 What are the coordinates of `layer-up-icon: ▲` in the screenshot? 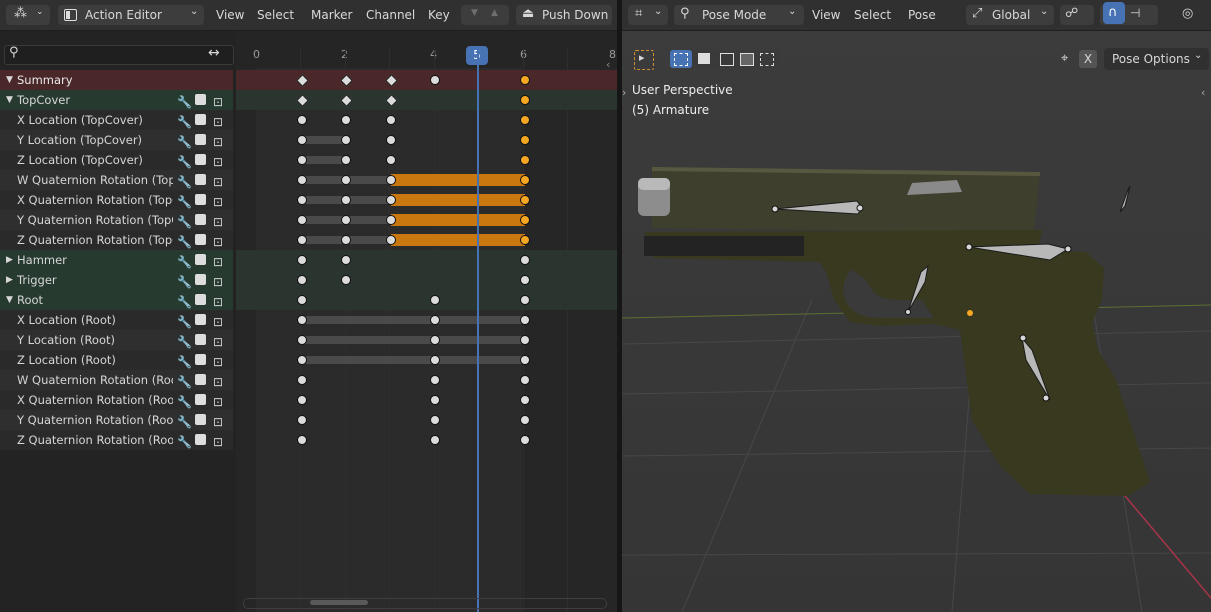 It's located at (494, 13).